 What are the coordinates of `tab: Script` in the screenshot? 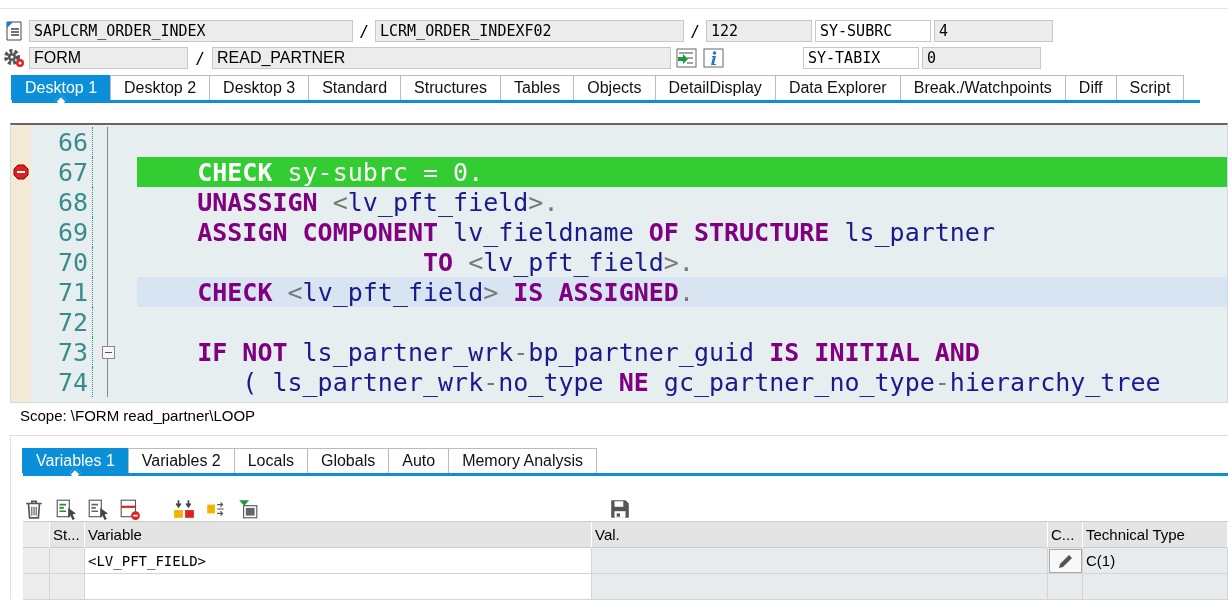 It's located at (1150, 87).